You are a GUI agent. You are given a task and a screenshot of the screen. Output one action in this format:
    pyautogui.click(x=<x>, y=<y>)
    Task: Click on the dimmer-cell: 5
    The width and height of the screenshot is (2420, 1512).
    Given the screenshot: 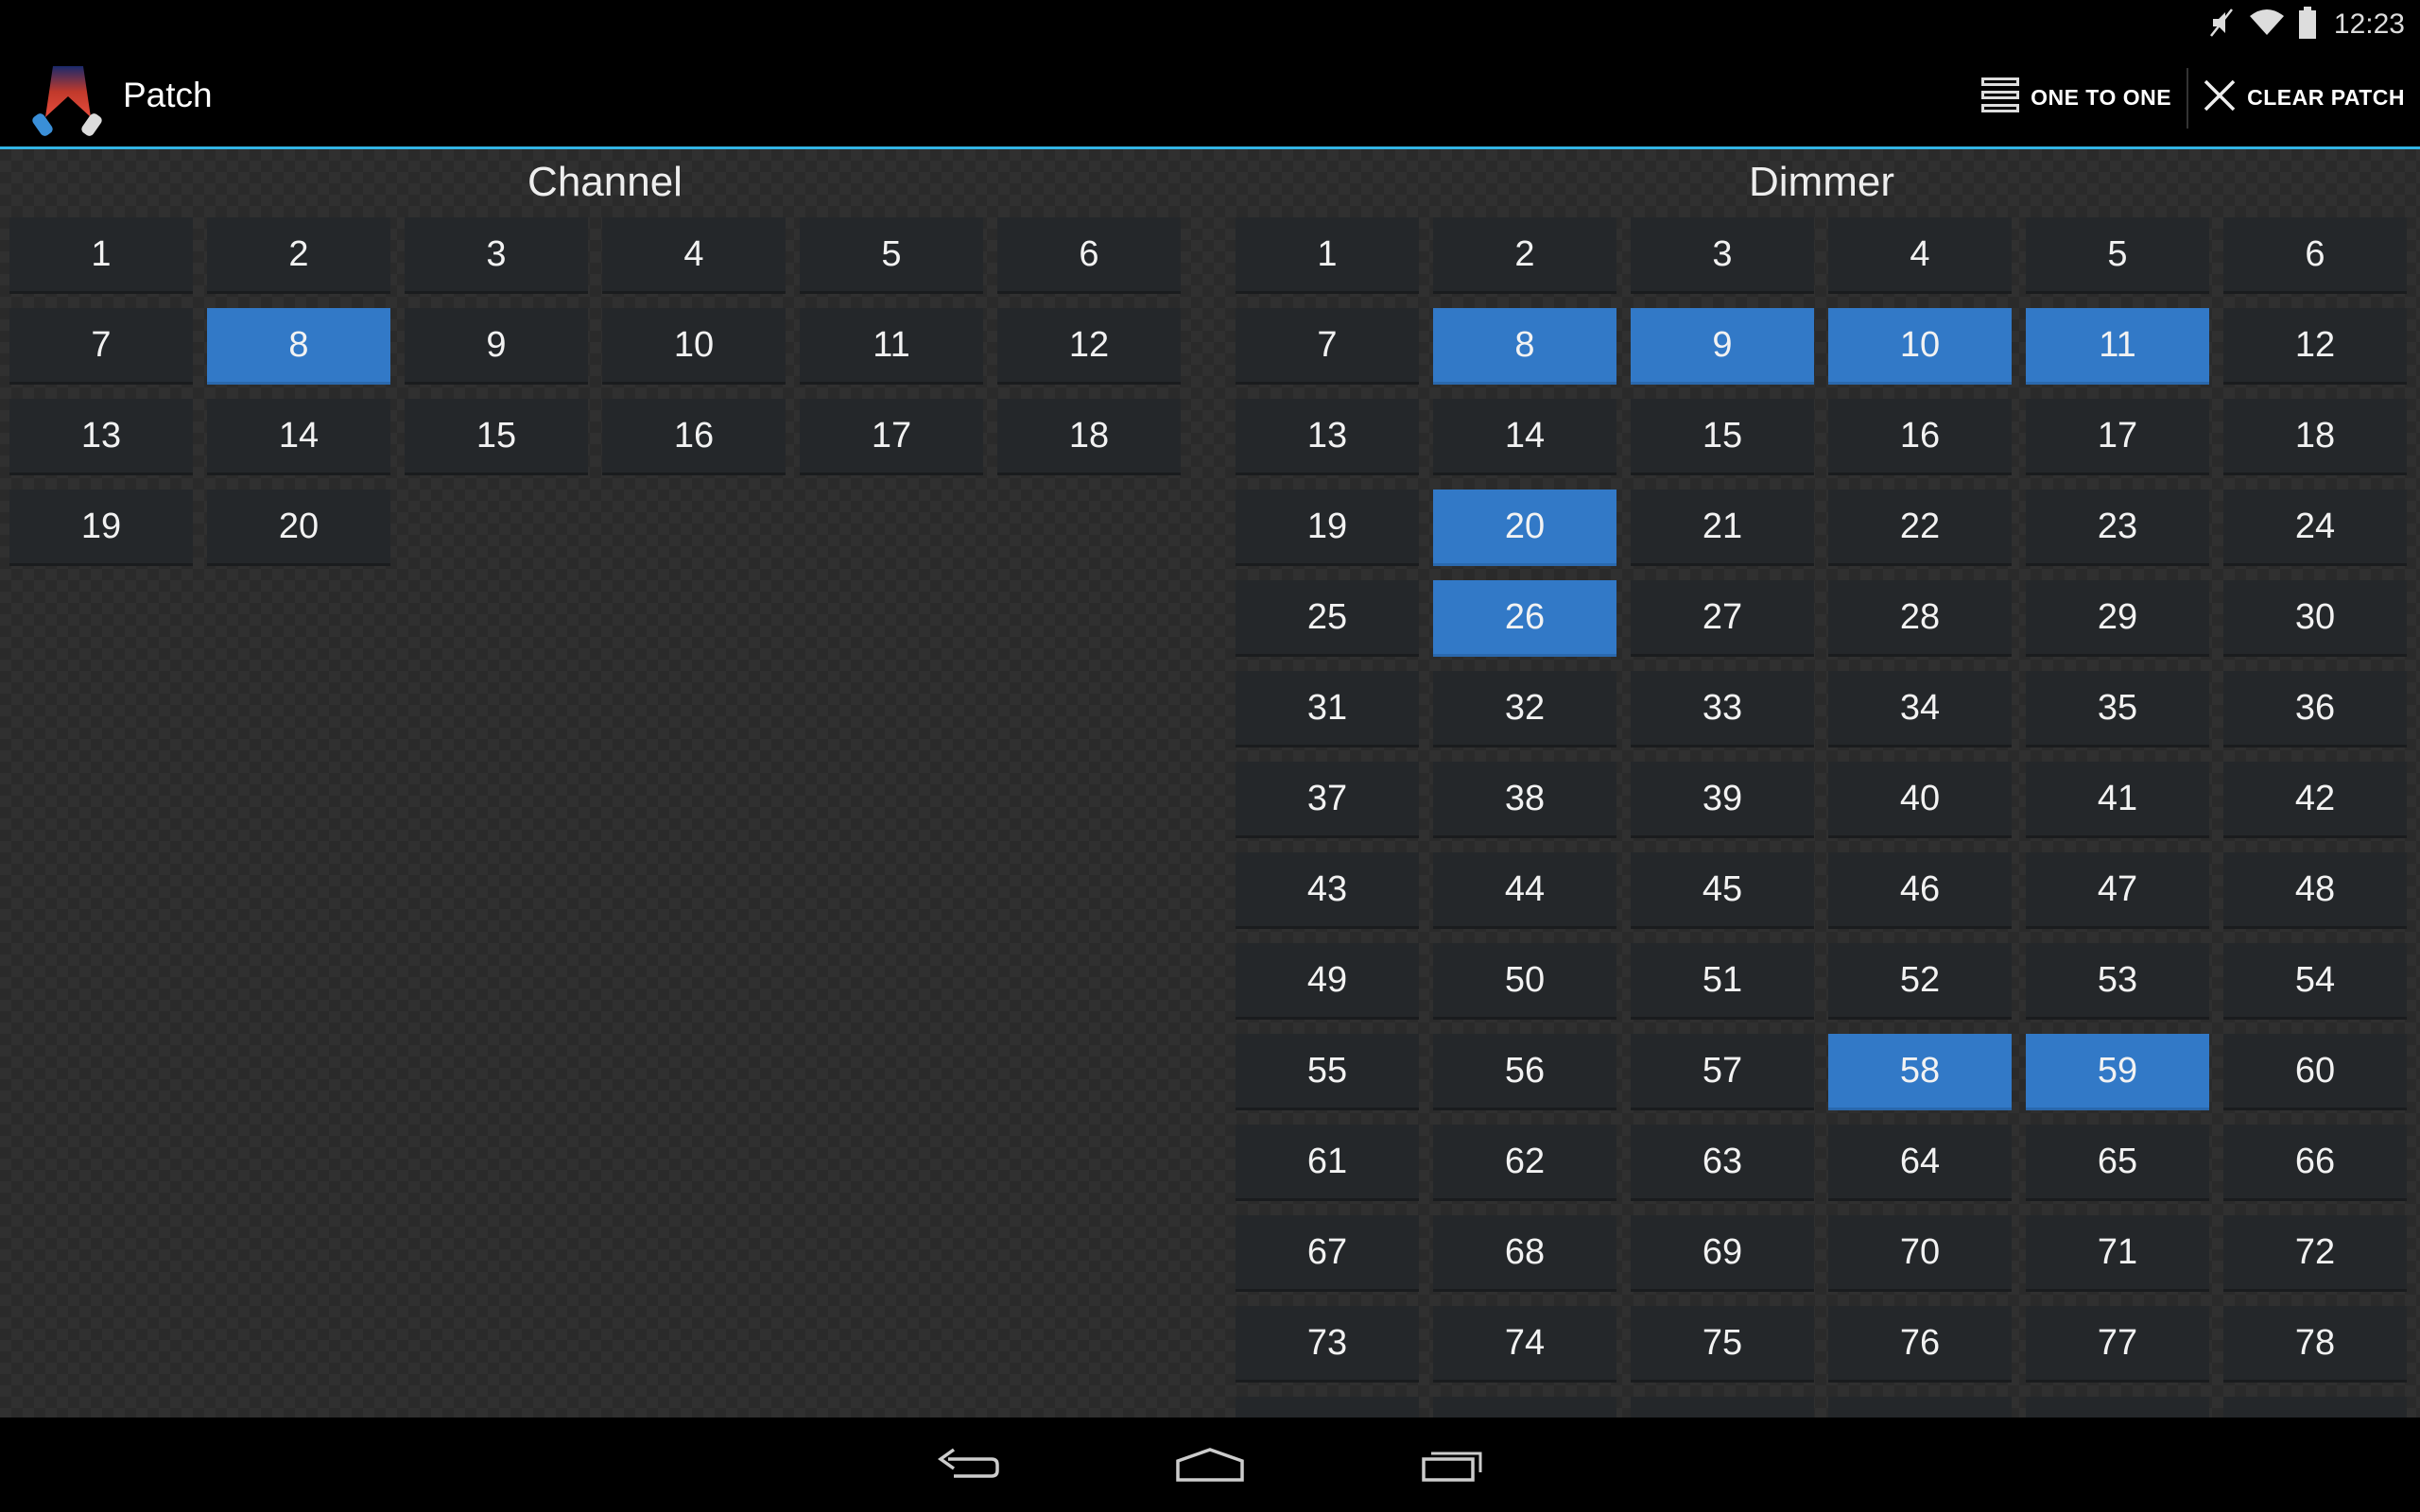 What is the action you would take?
    pyautogui.click(x=2117, y=255)
    